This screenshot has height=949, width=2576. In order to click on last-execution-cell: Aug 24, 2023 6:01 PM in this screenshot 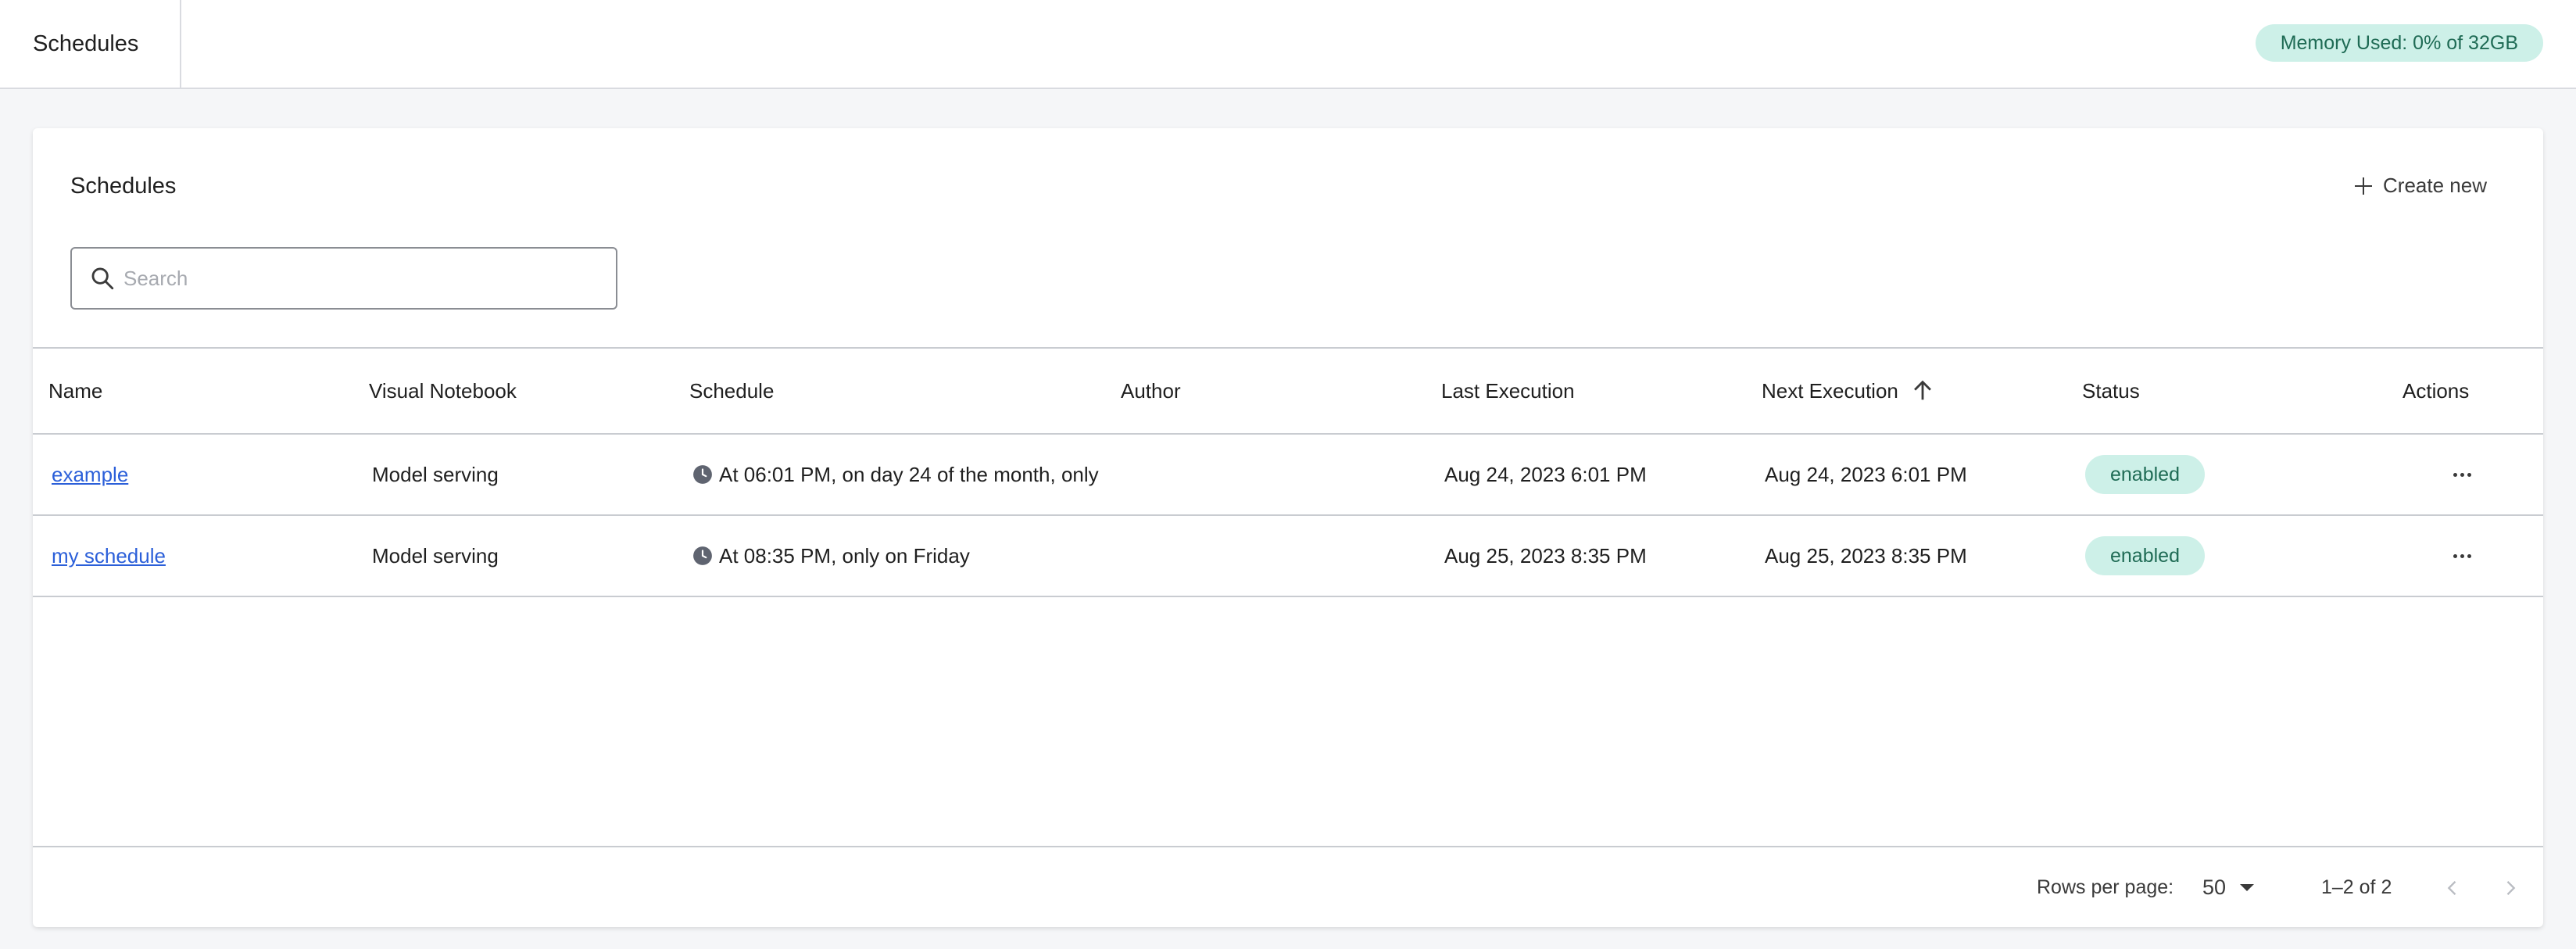, I will do `click(1545, 474)`.